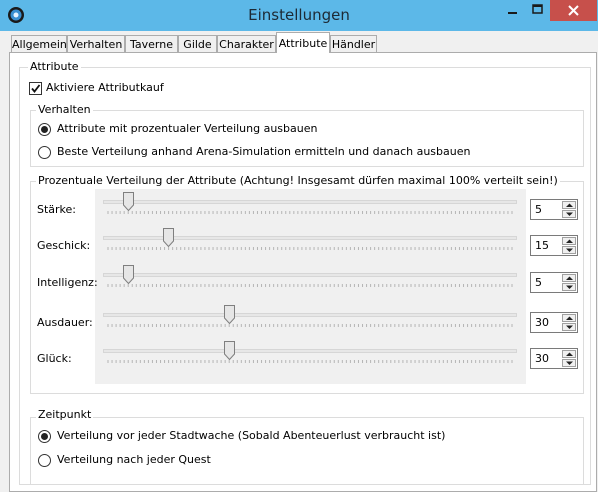 Image resolution: width=598 pixels, height=492 pixels. I want to click on slider-track-glueck, so click(310, 351).